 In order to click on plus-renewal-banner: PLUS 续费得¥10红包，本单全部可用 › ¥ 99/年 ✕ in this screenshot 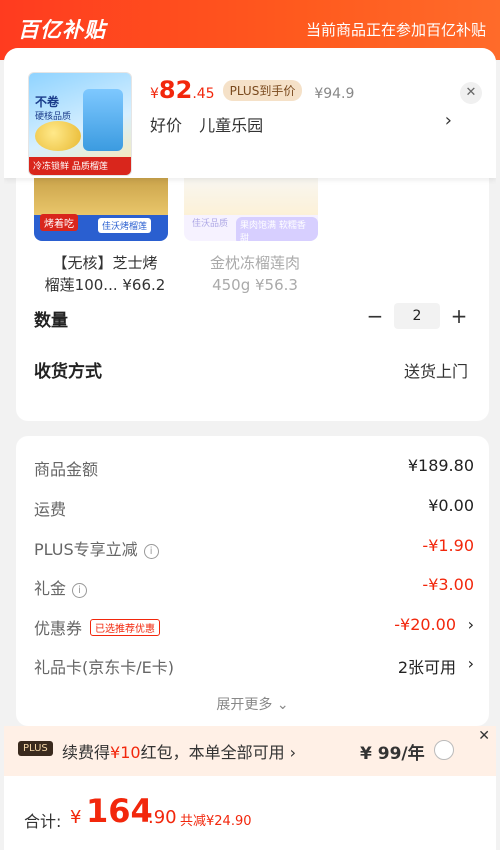, I will do `click(250, 751)`.